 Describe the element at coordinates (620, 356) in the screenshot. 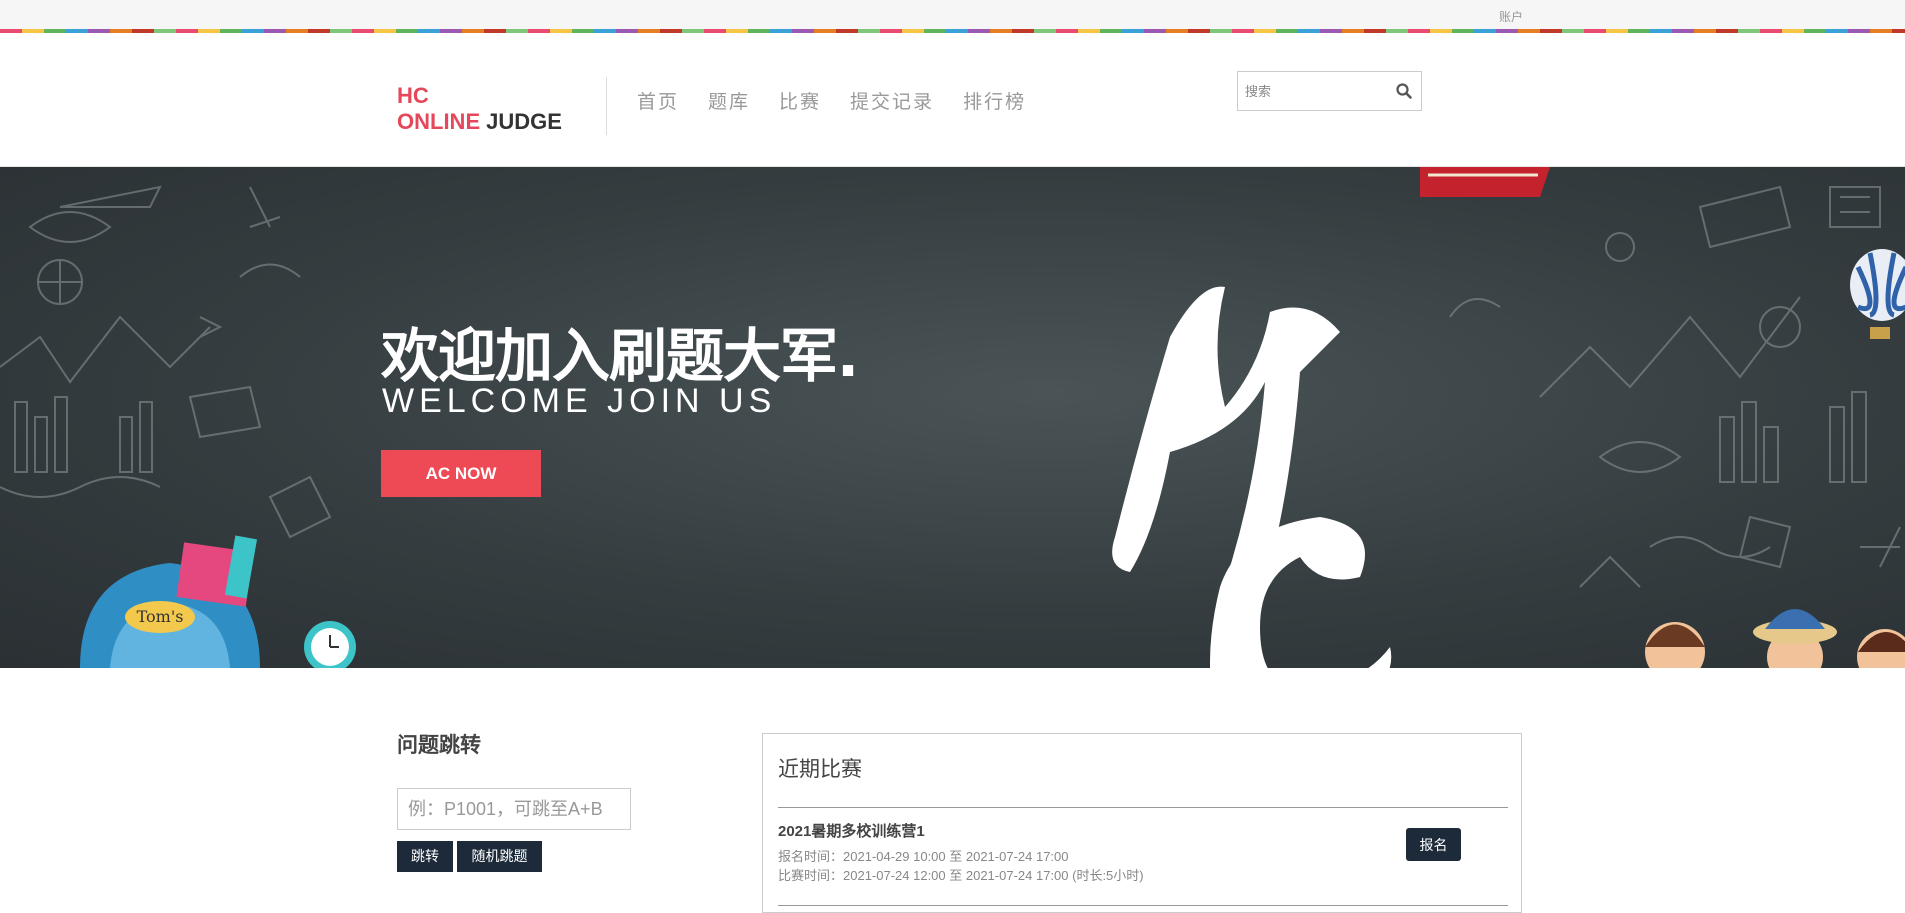

I see `banner-headline: 欢迎加入刷题大军.` at that location.